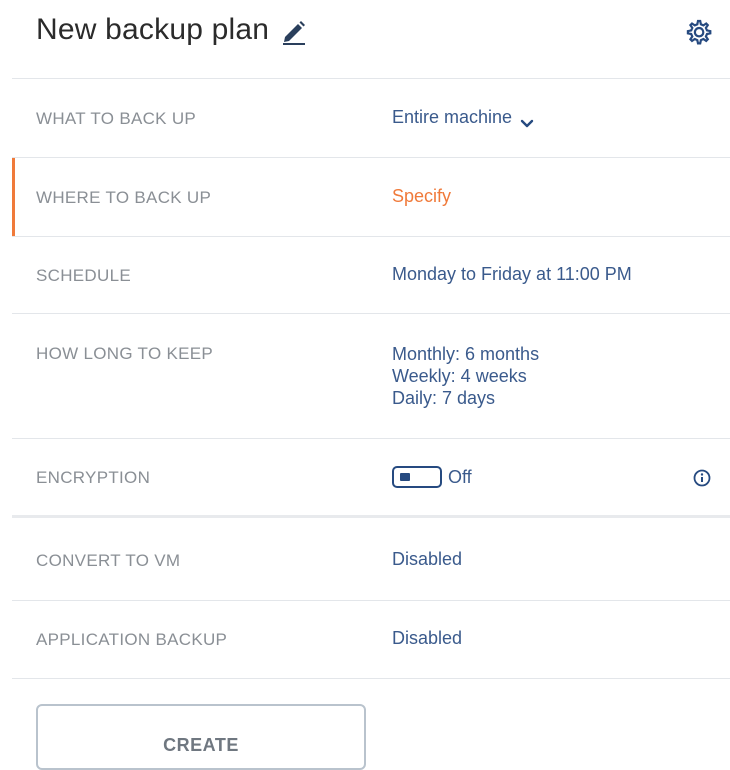 This screenshot has height=770, width=730. I want to click on chevron-down-icon, so click(527, 120).